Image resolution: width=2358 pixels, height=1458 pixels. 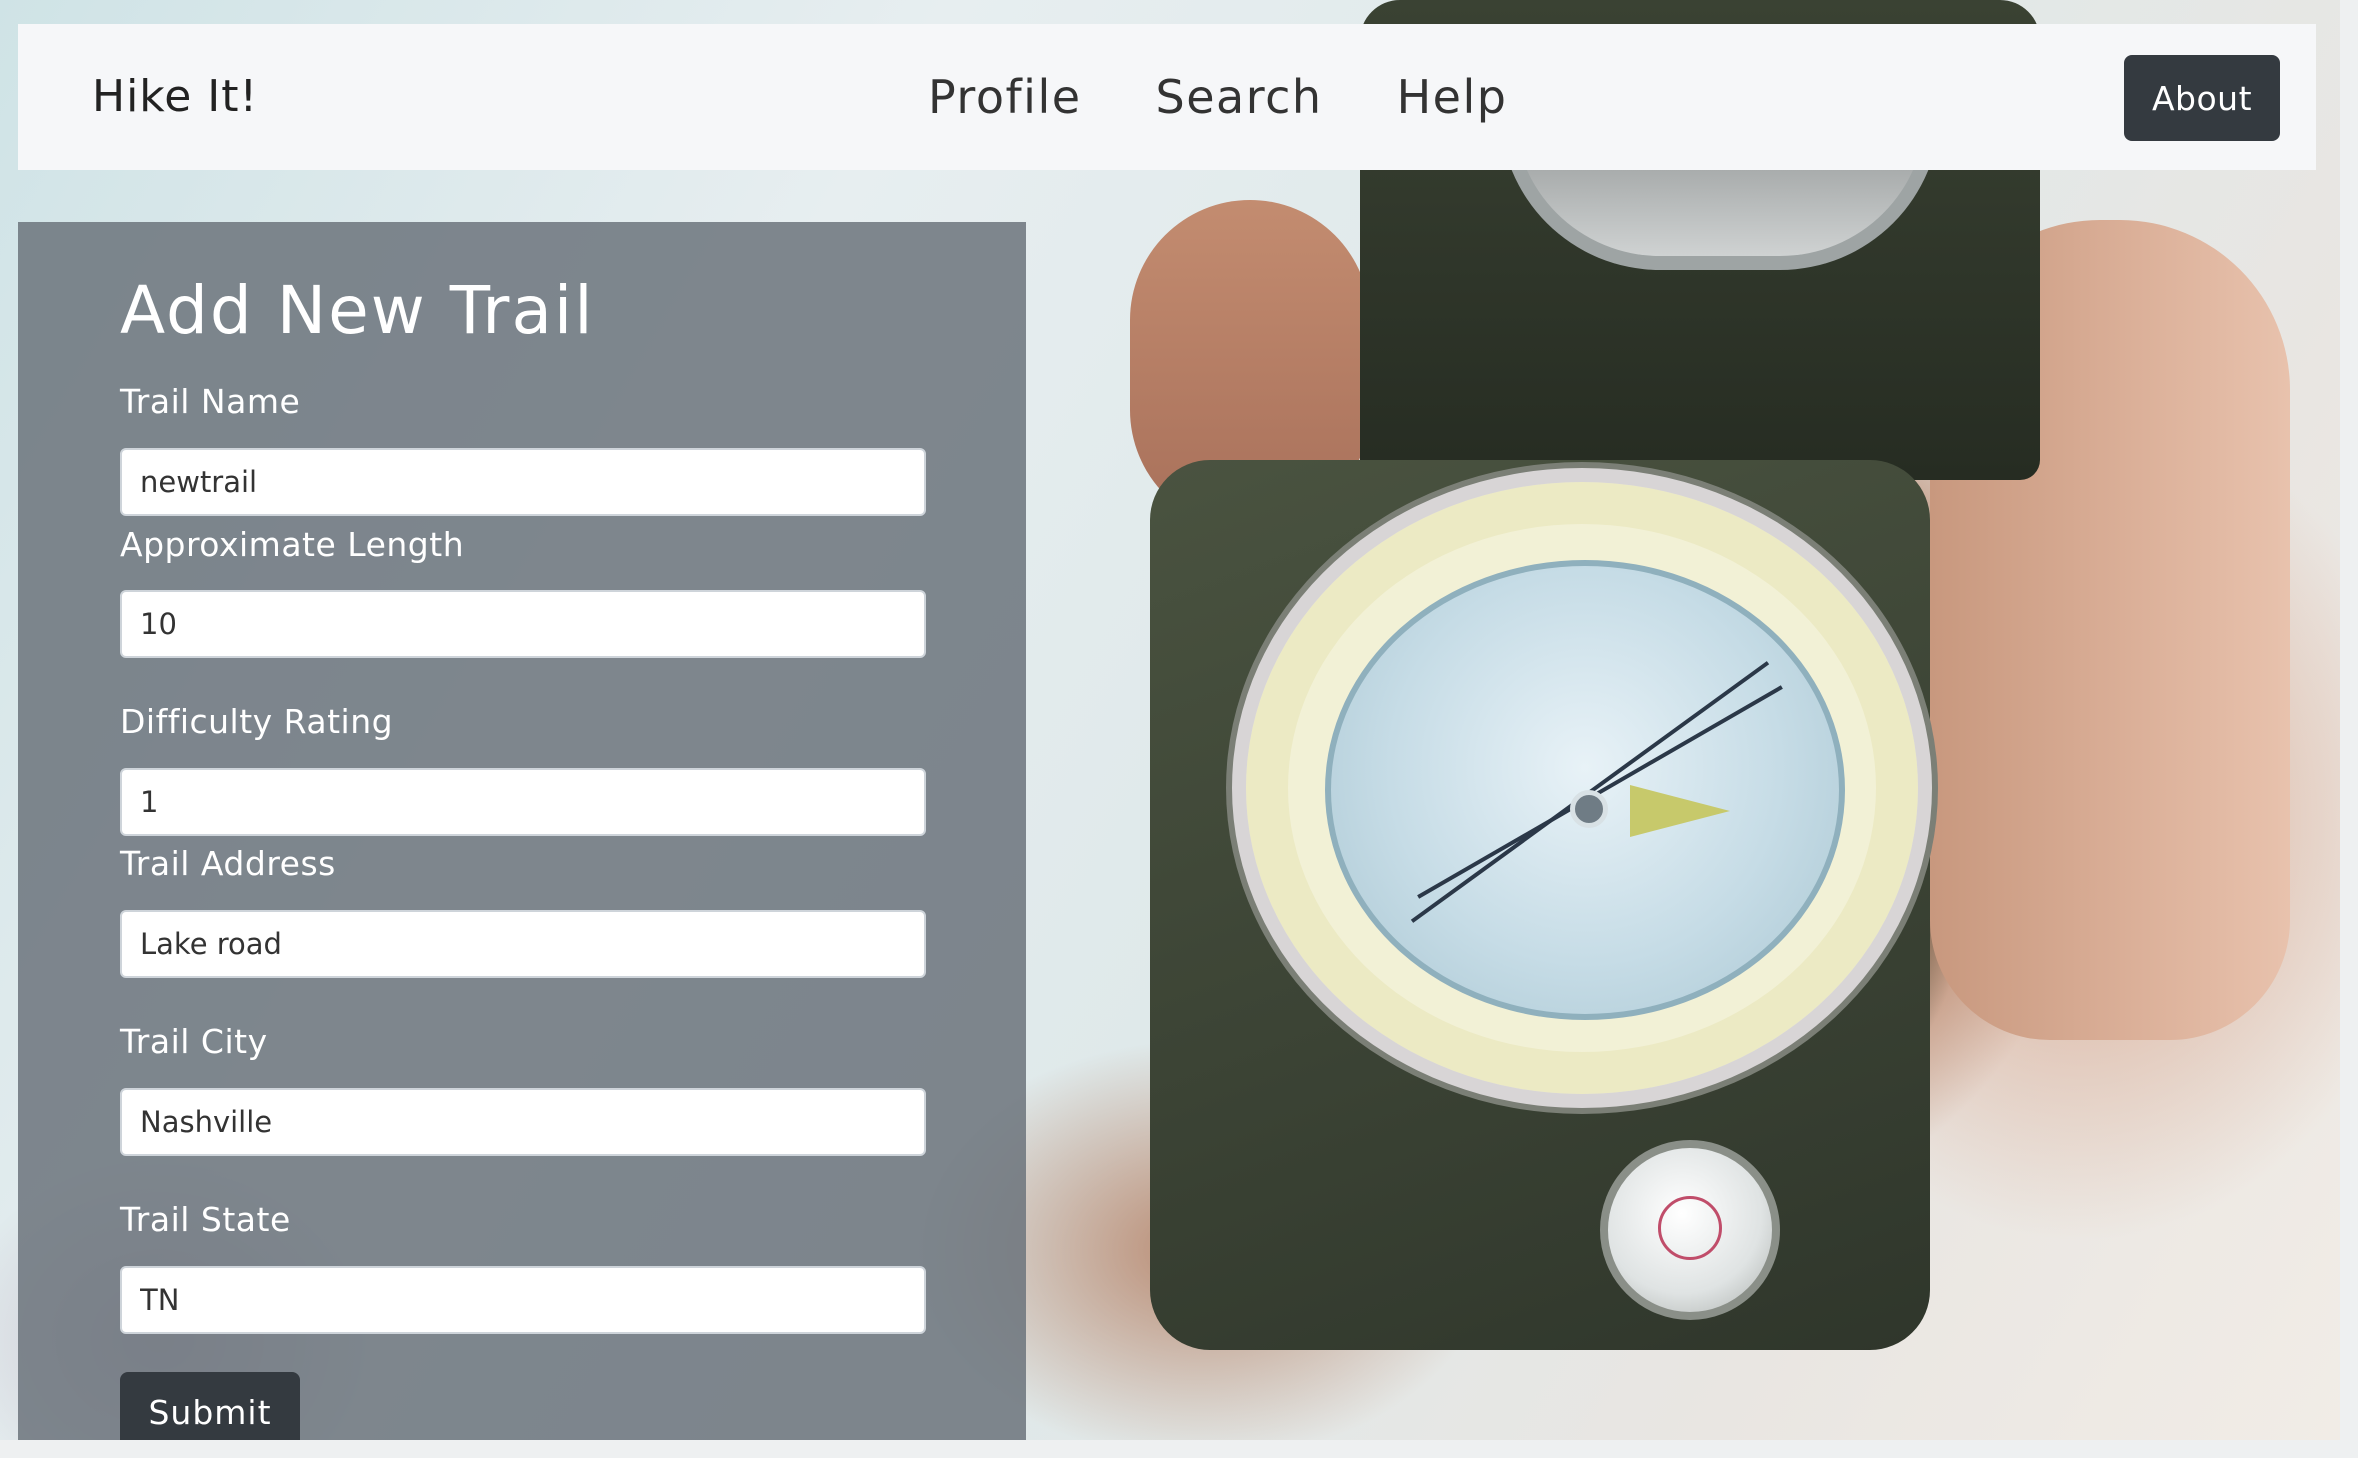 I want to click on approximate-length-input, so click(x=523, y=624).